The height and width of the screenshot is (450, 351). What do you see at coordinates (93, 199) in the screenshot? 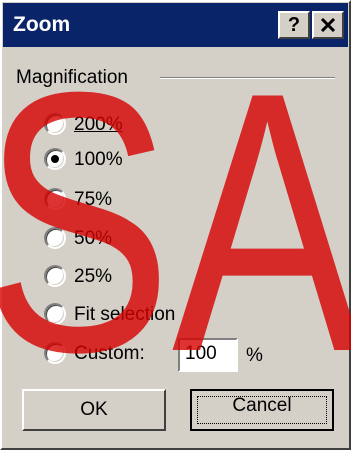
I see `radio-label-75: 75%` at bounding box center [93, 199].